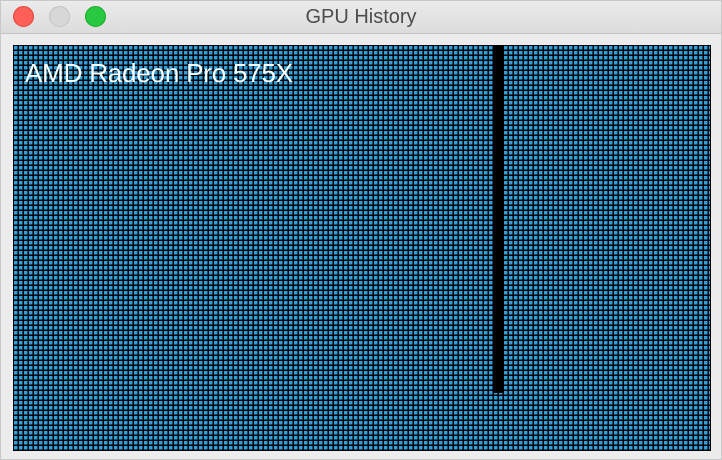 Image resolution: width=722 pixels, height=460 pixels. Describe the element at coordinates (159, 73) in the screenshot. I see `gpu-name-label: AMD Radeon Pro 575X` at that location.